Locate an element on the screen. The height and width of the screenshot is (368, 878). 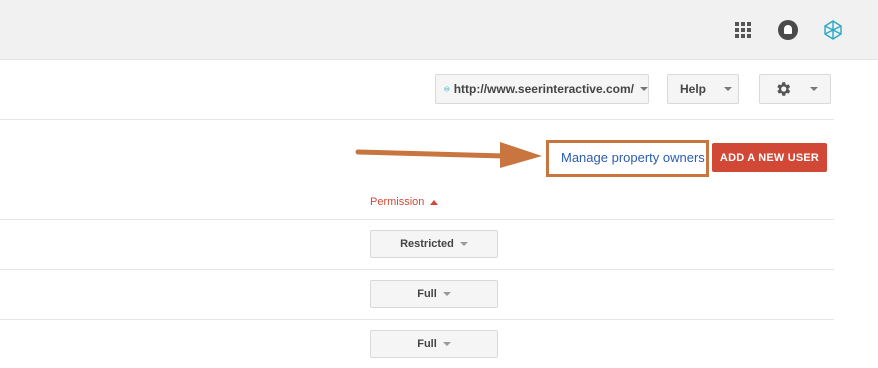
help-button: Help is located at coordinates (703, 89).